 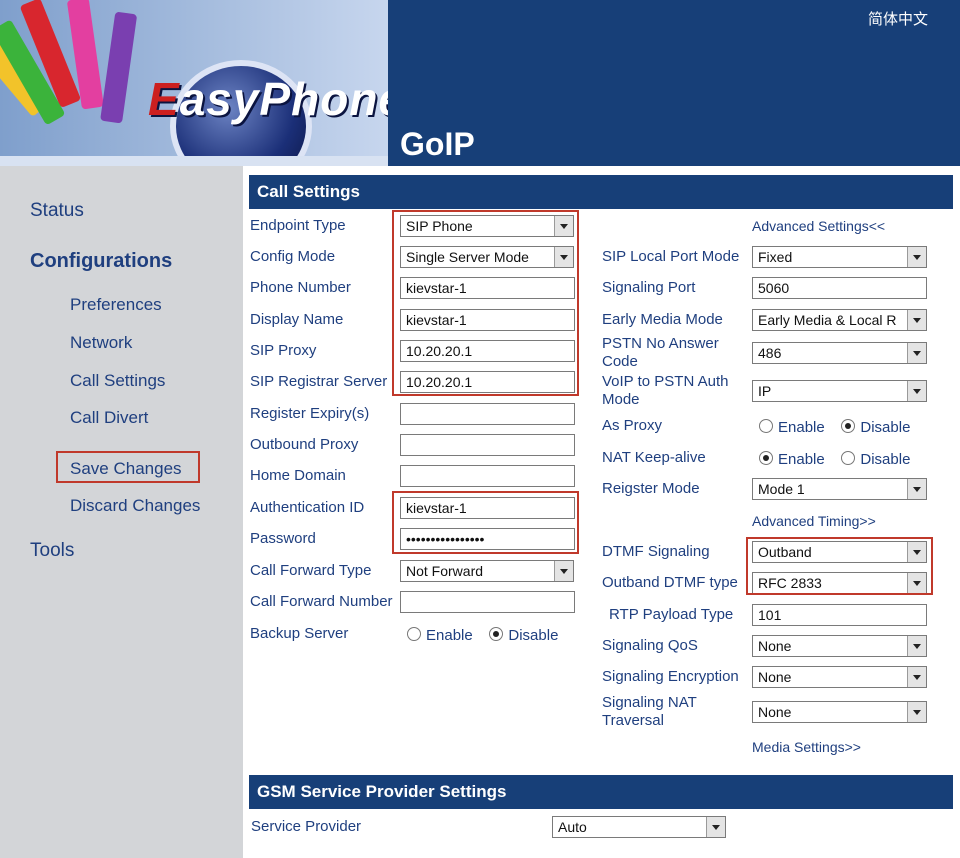 I want to click on logo: EasyPhone, so click(x=194, y=78).